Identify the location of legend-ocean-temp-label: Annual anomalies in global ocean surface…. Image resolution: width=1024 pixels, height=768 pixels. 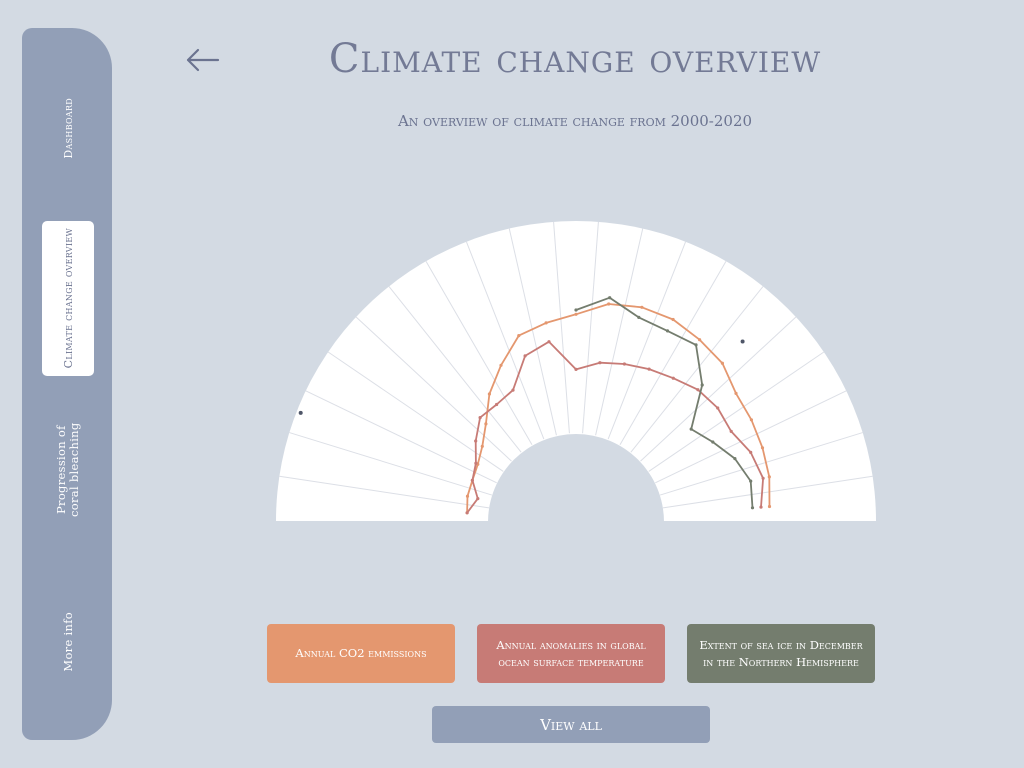
(571, 653).